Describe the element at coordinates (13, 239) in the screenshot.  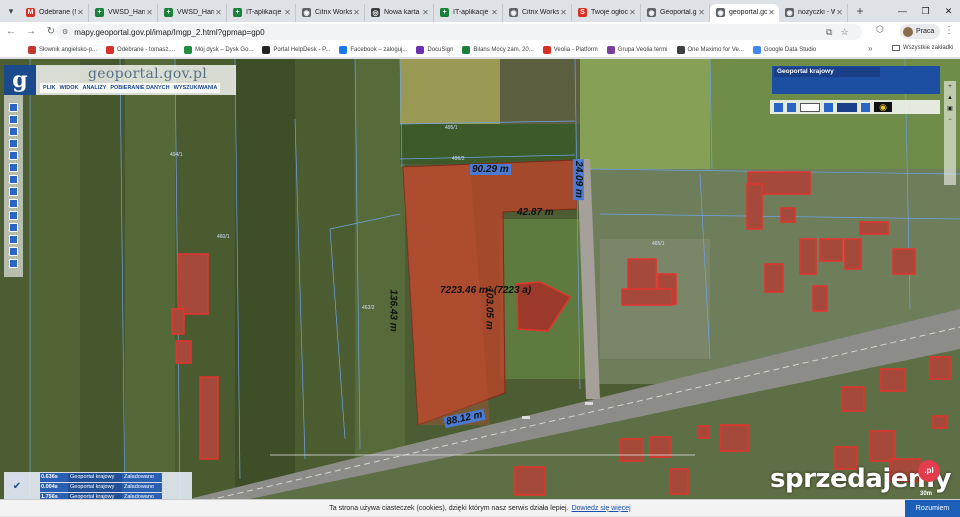
I see `clear-tool-icon` at that location.